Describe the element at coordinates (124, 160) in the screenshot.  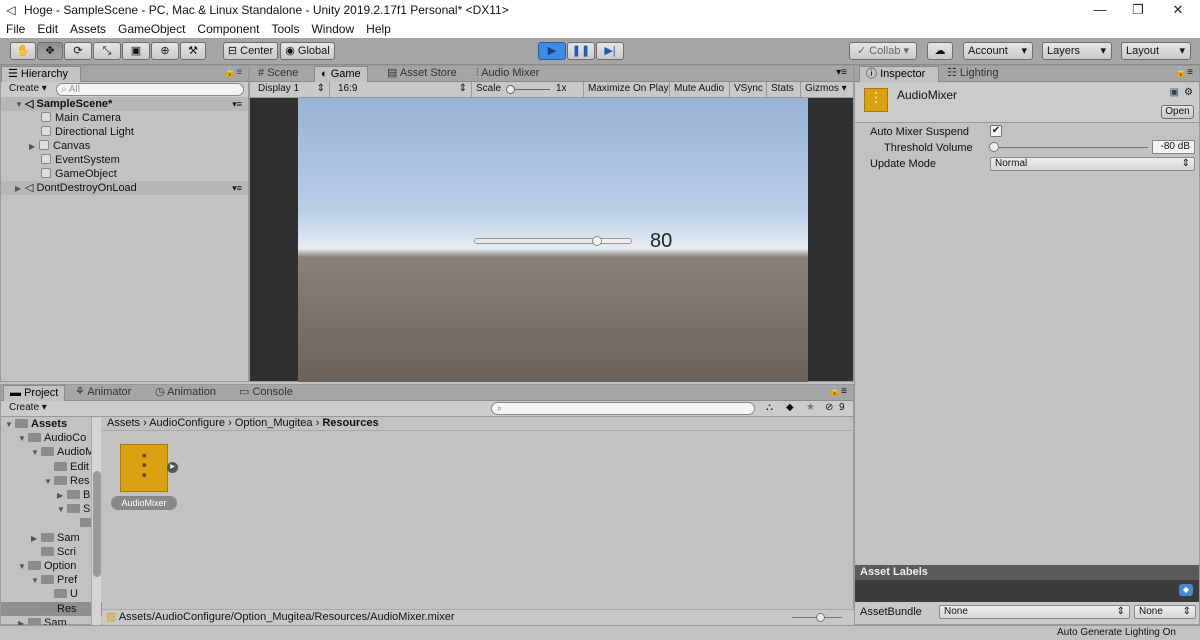
I see `hierarchy-item-eventsystem: EventSystem` at that location.